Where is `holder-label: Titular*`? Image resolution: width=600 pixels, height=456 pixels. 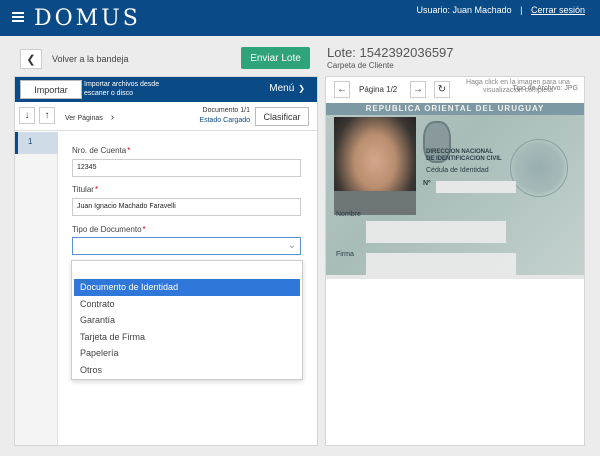 holder-label: Titular* is located at coordinates (85, 189).